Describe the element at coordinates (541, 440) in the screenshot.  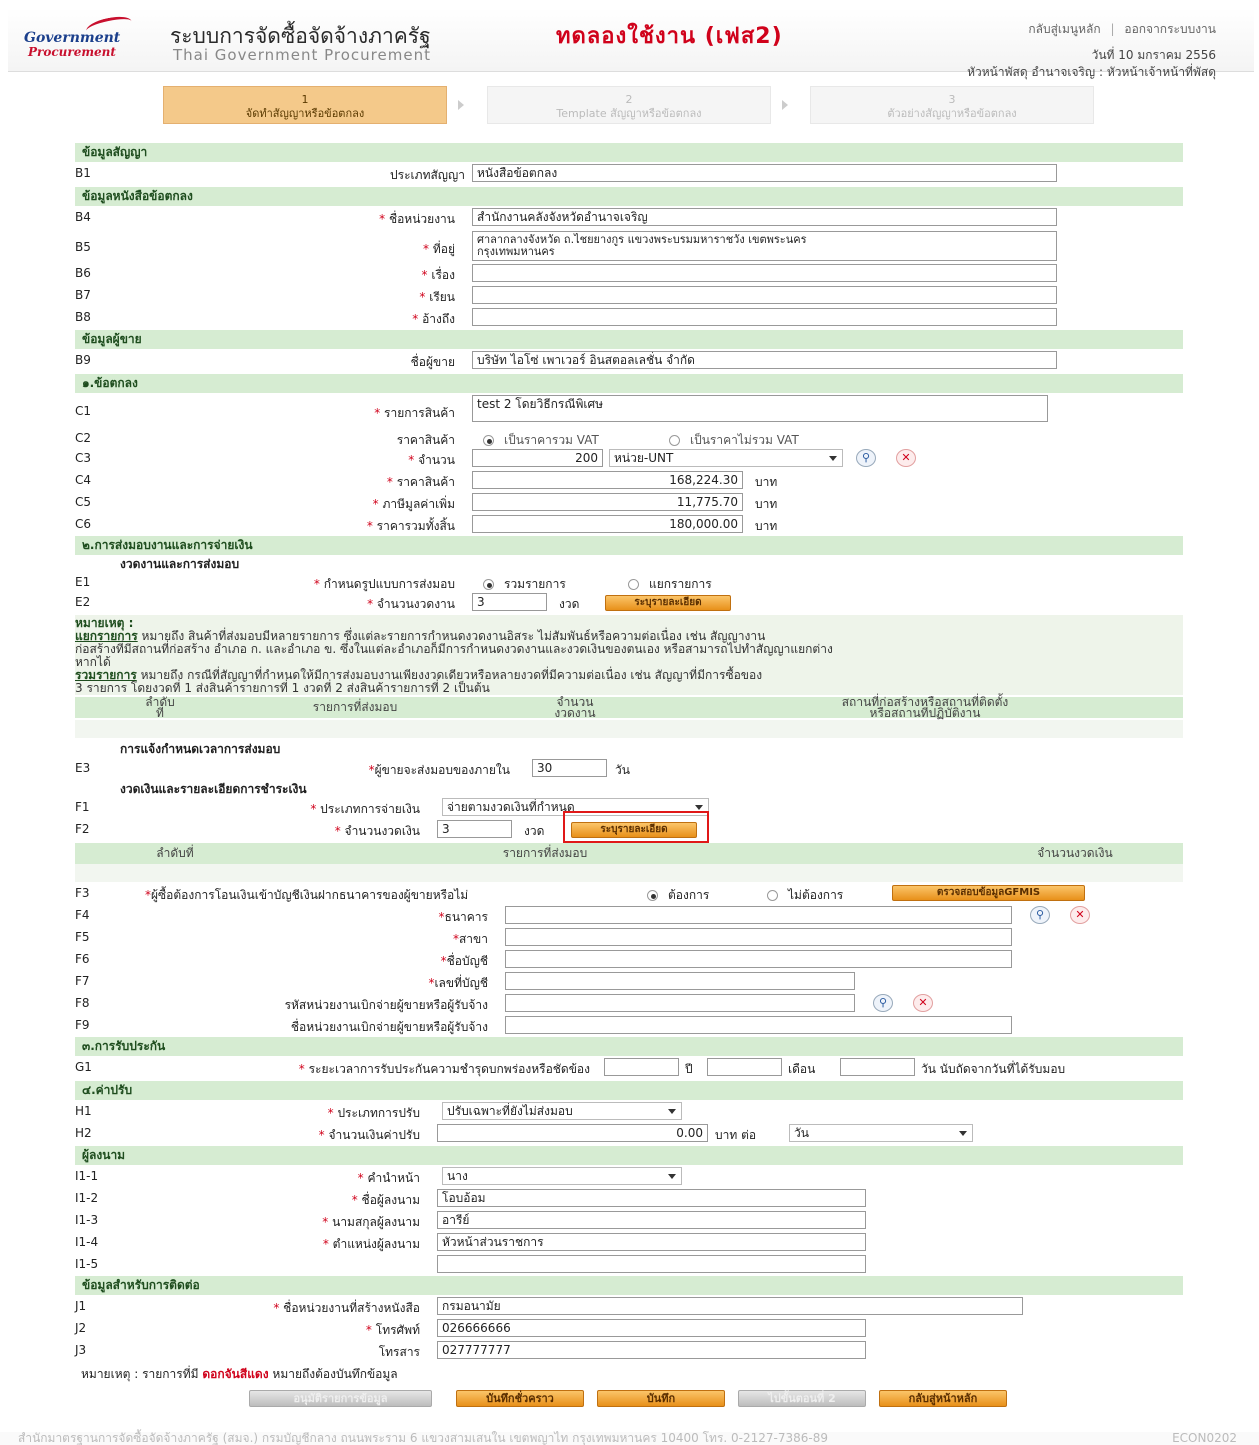
I see `radio-incl-vat: เป็นราคารวม VAT` at that location.